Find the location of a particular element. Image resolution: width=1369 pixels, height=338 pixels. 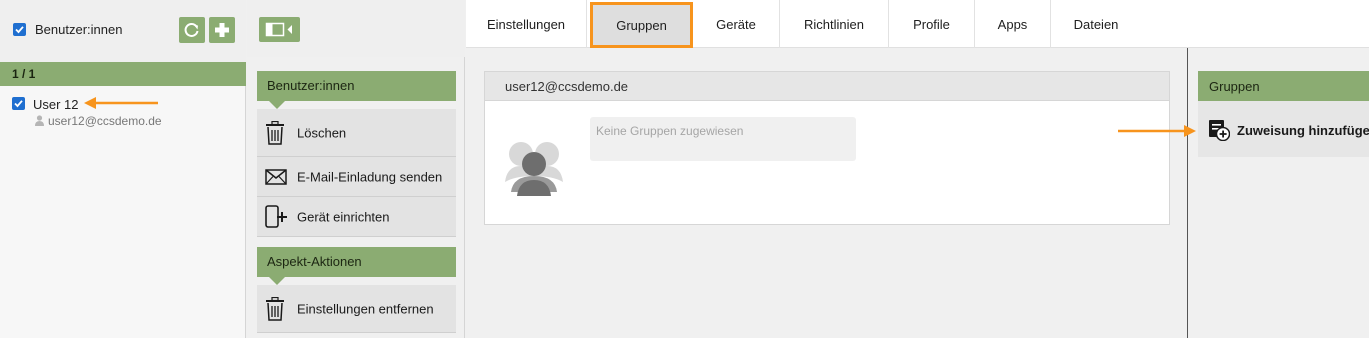

tab-settings: Einstellungen is located at coordinates (526, 24).